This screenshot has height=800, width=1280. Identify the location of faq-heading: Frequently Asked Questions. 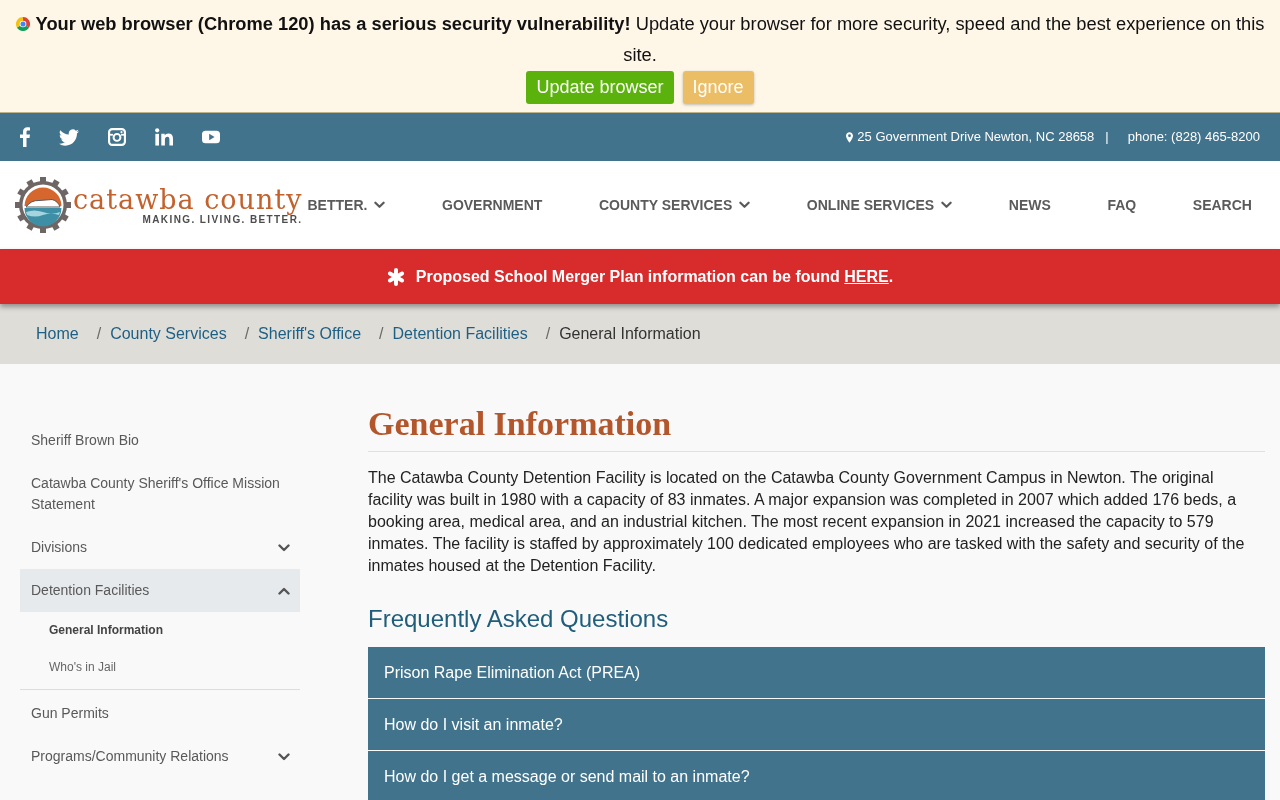
(519, 619).